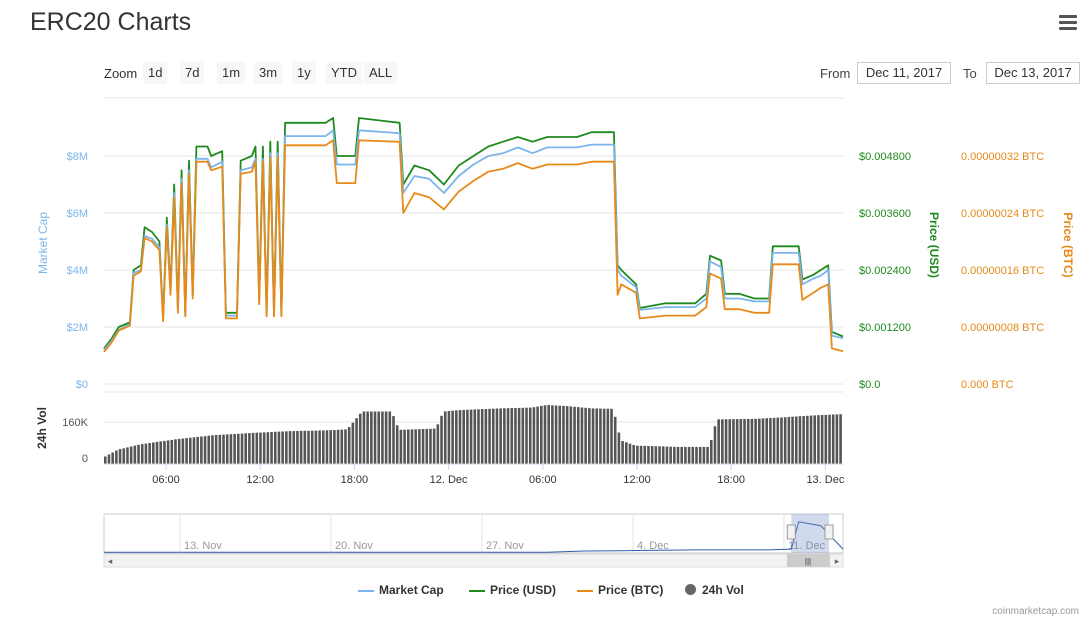 The image size is (1087, 618). What do you see at coordinates (401, 590) in the screenshot?
I see `legend-item-market-cap: Market Cap` at bounding box center [401, 590].